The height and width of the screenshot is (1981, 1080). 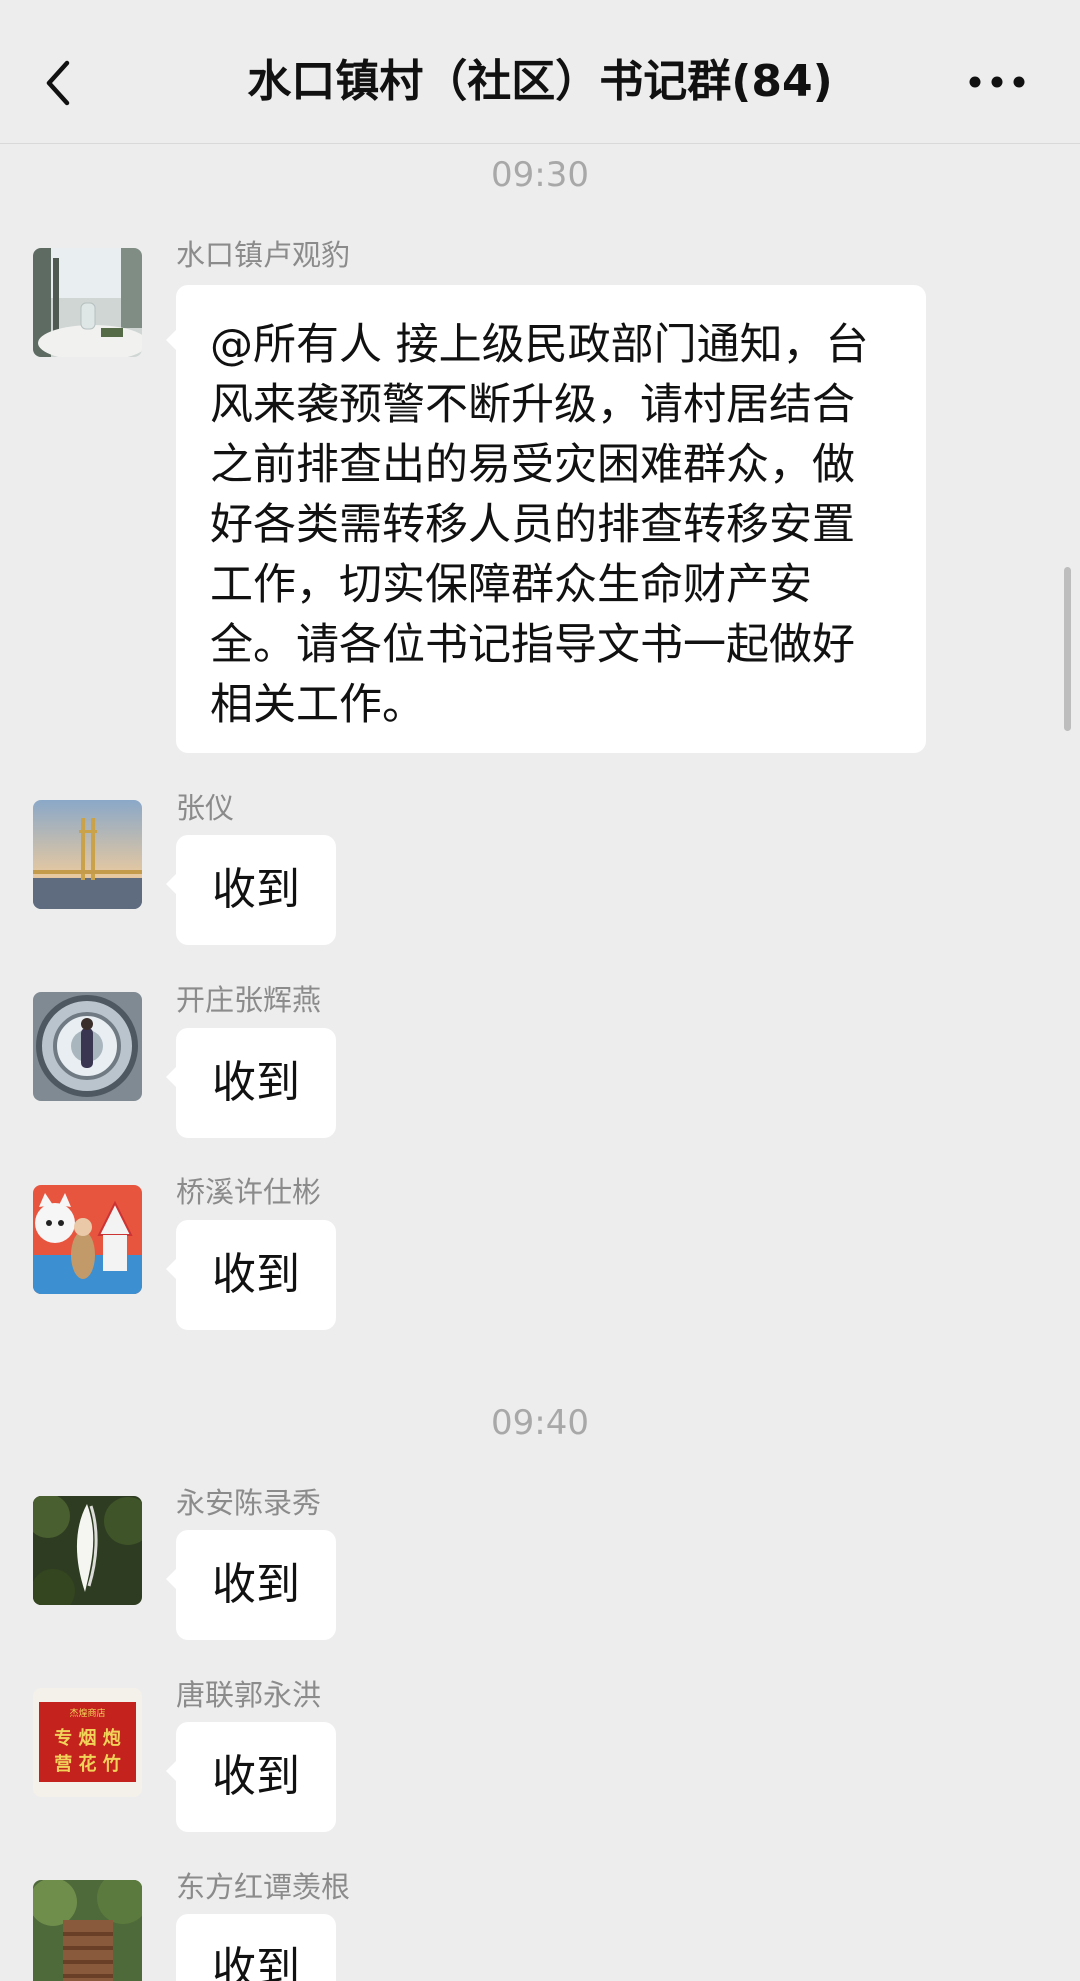 What do you see at coordinates (540, 81) in the screenshot?
I see `chat-title: 水口镇村（社区）书记群(84)` at bounding box center [540, 81].